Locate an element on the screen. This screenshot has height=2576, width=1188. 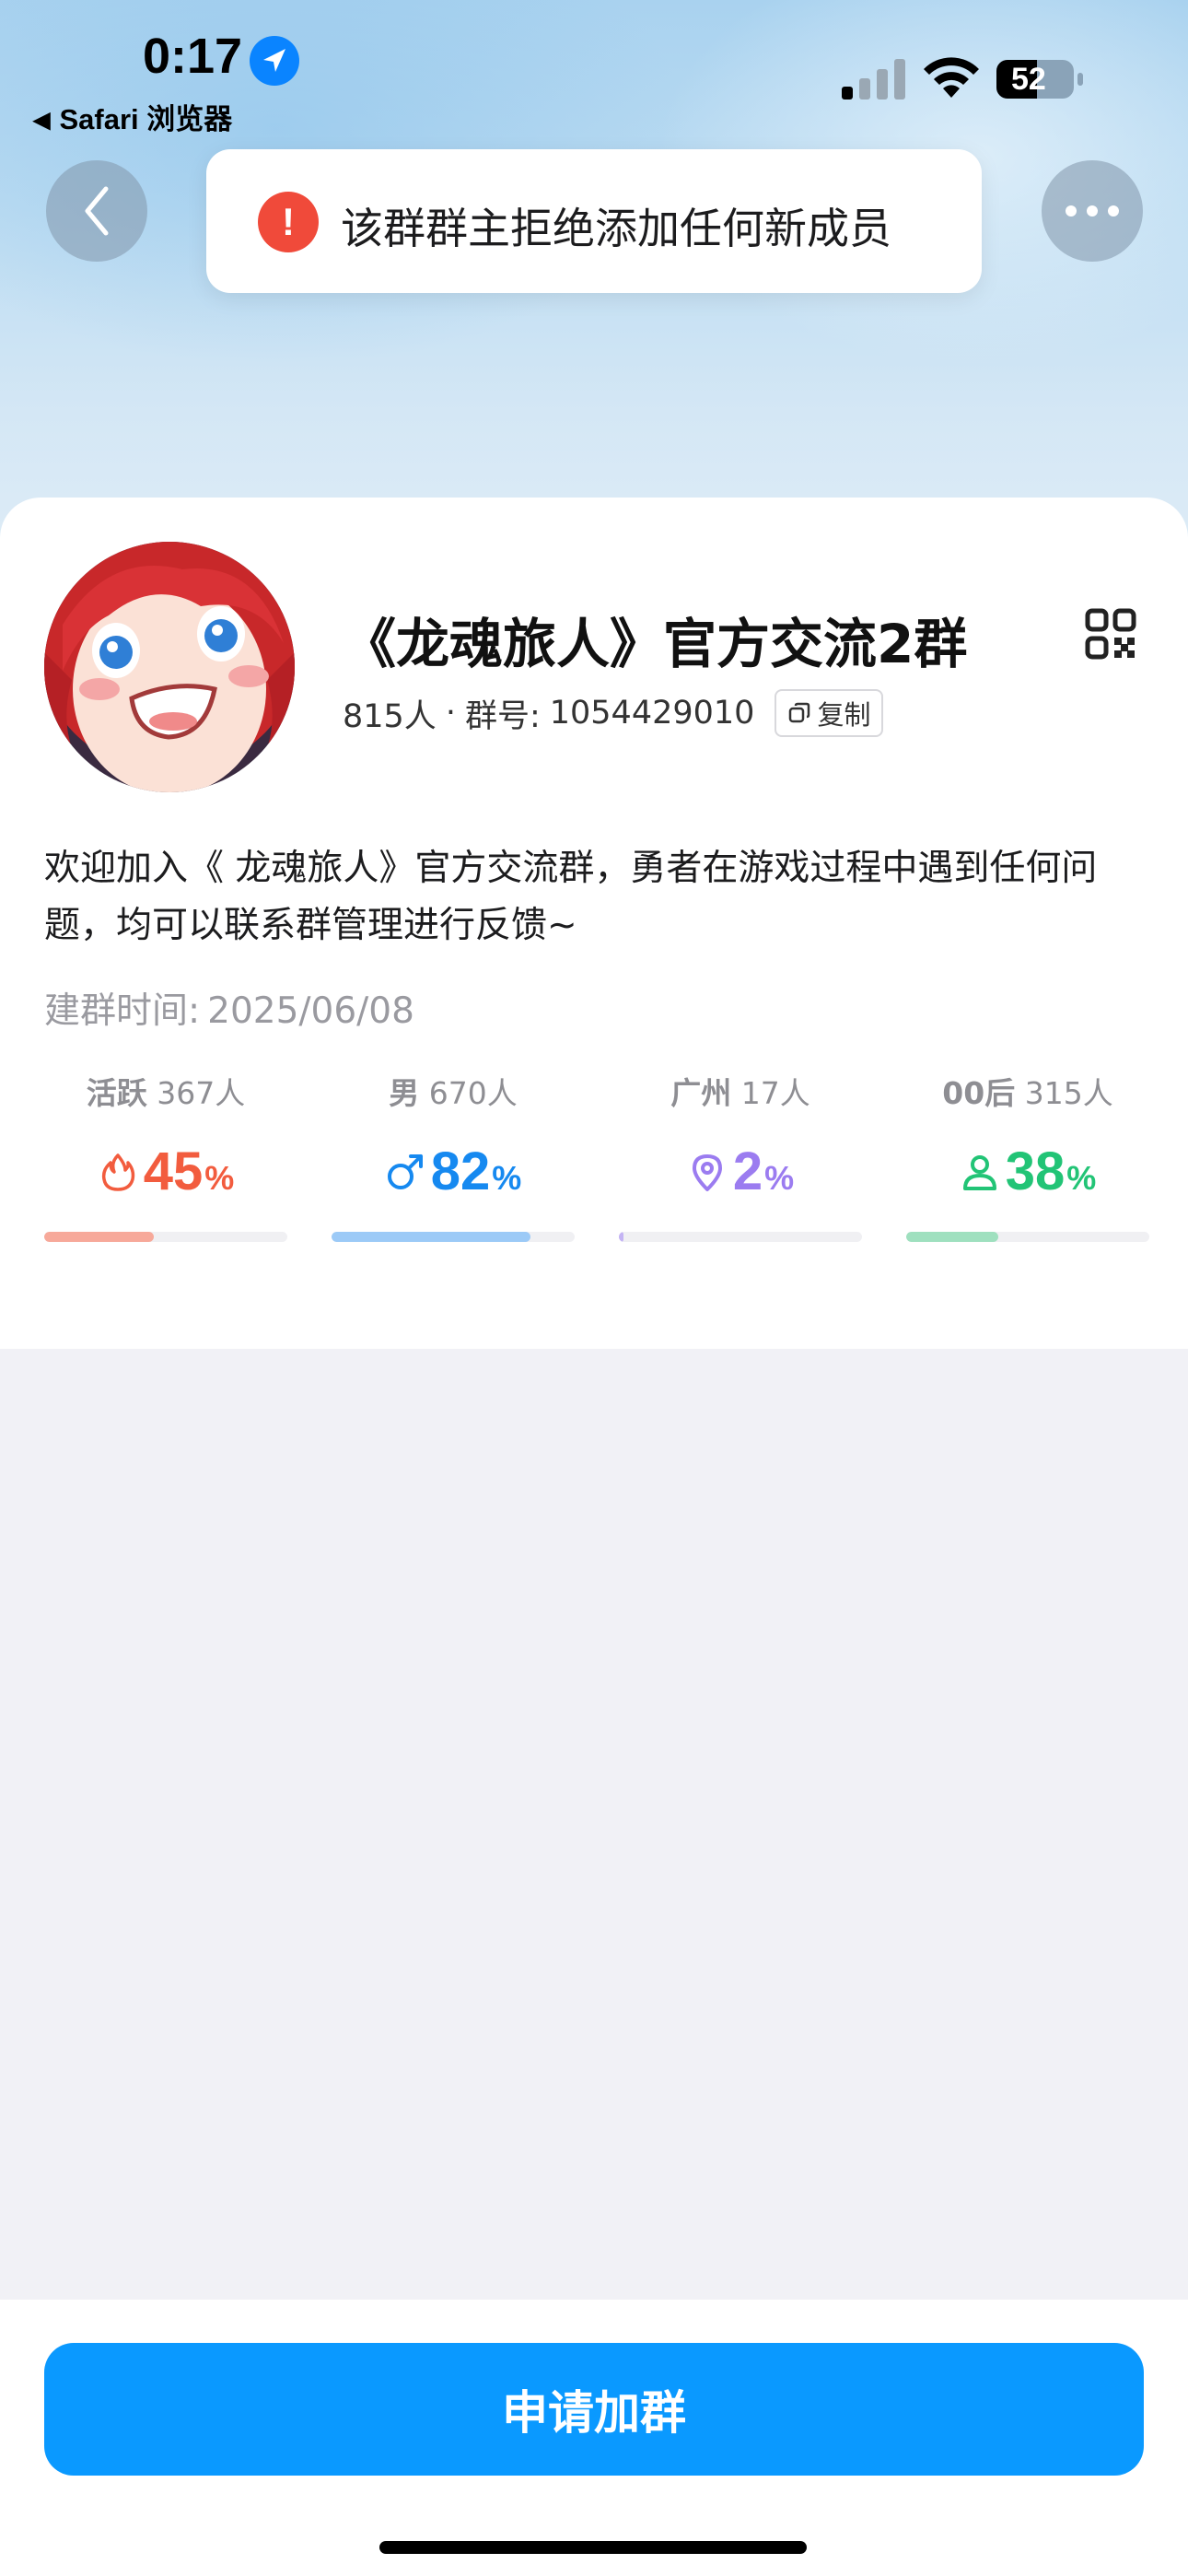
stat-value: 2 is located at coordinates (747, 1171).